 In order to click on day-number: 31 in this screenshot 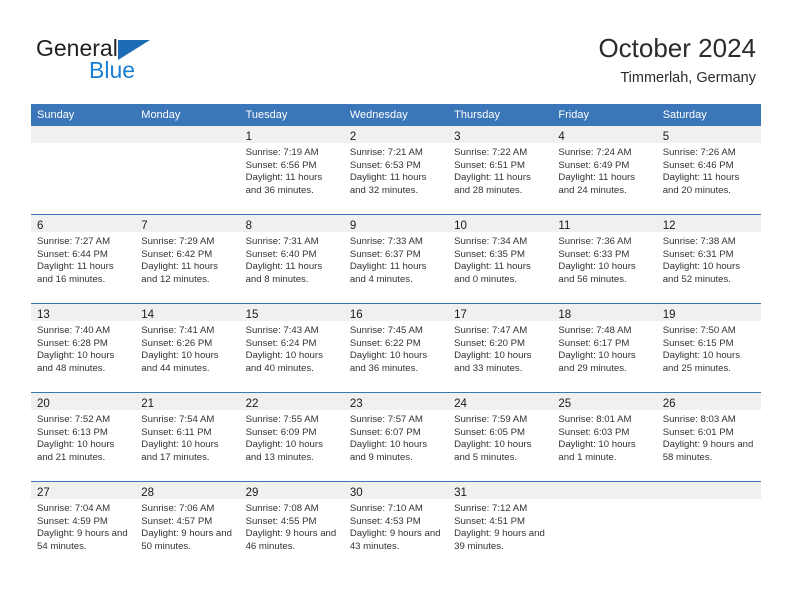, I will do `click(460, 493)`.